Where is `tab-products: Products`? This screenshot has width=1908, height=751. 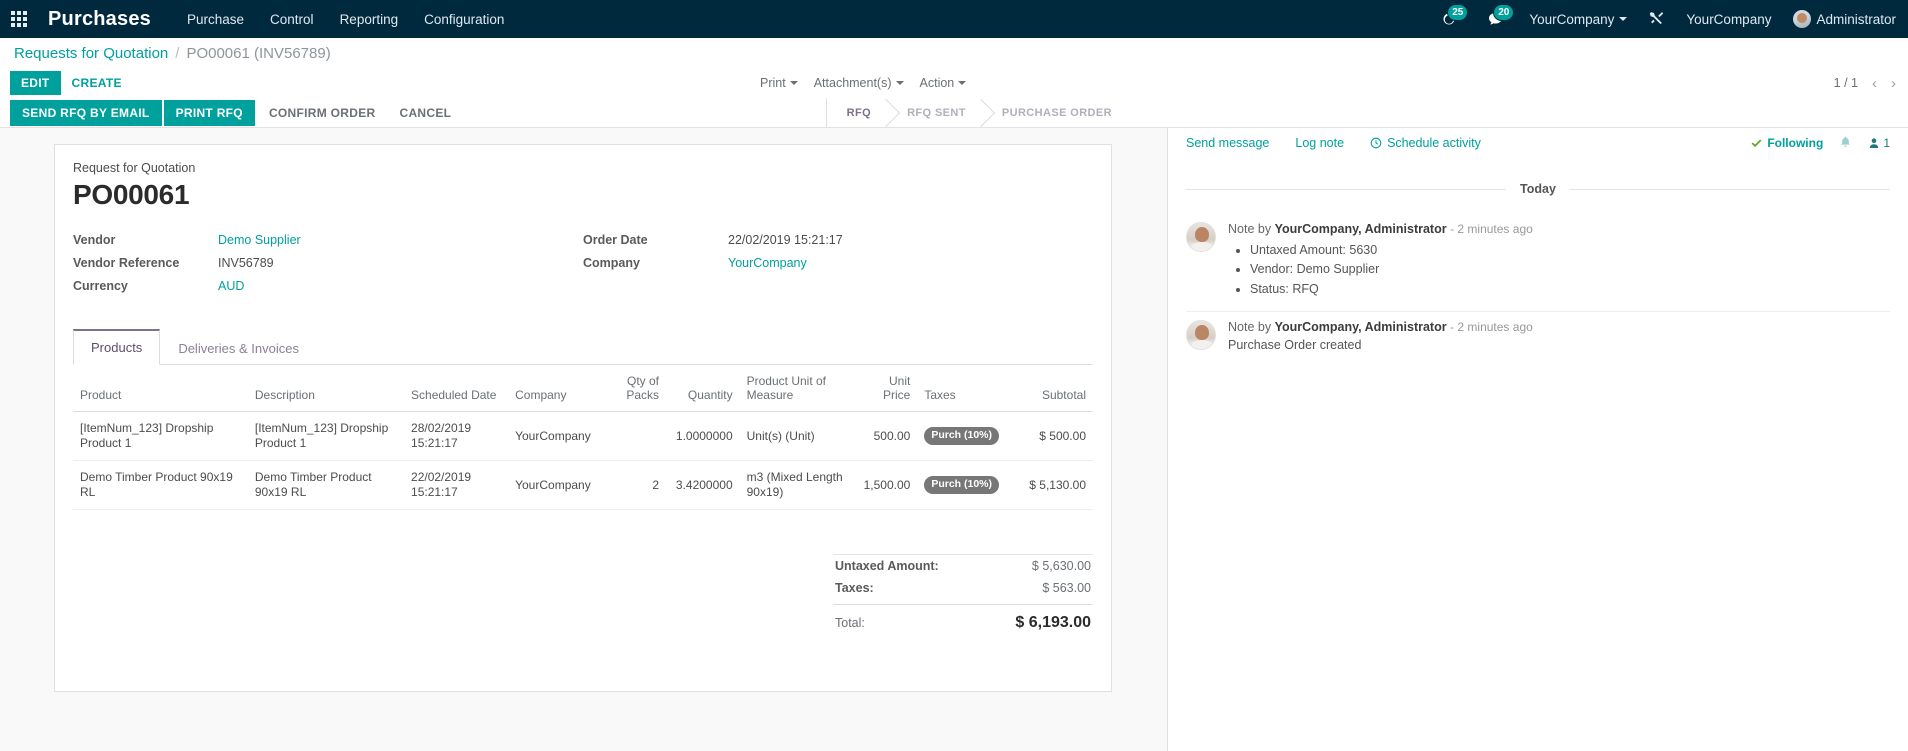
tab-products: Products is located at coordinates (117, 347).